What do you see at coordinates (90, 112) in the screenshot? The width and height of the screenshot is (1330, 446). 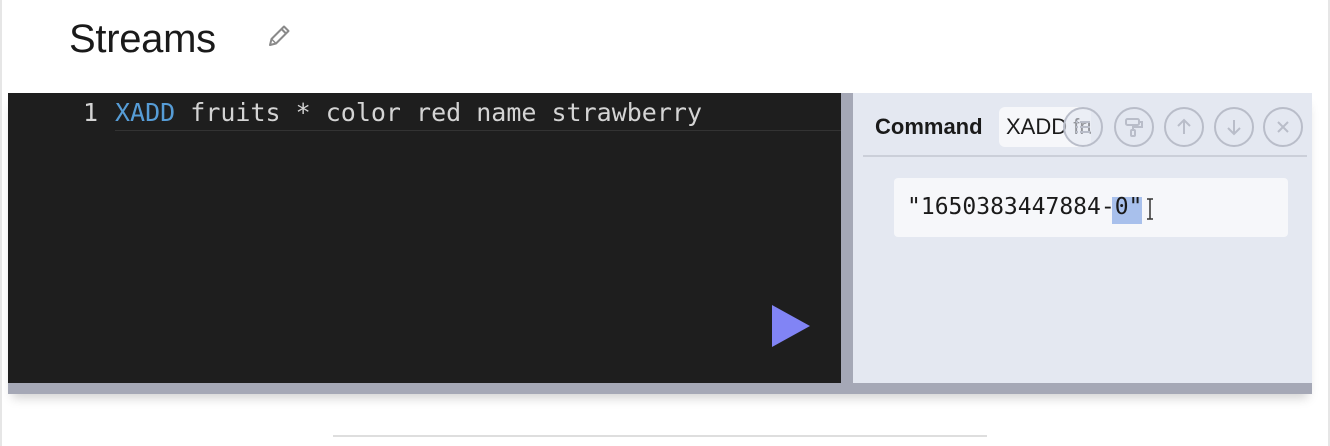 I see `line-number: 1` at bounding box center [90, 112].